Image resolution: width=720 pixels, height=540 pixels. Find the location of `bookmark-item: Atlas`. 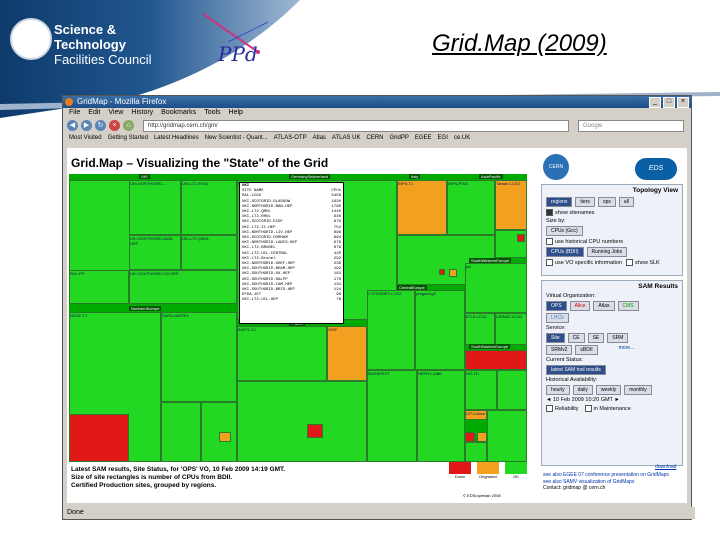

bookmark-item: Atlas is located at coordinates (319, 138).